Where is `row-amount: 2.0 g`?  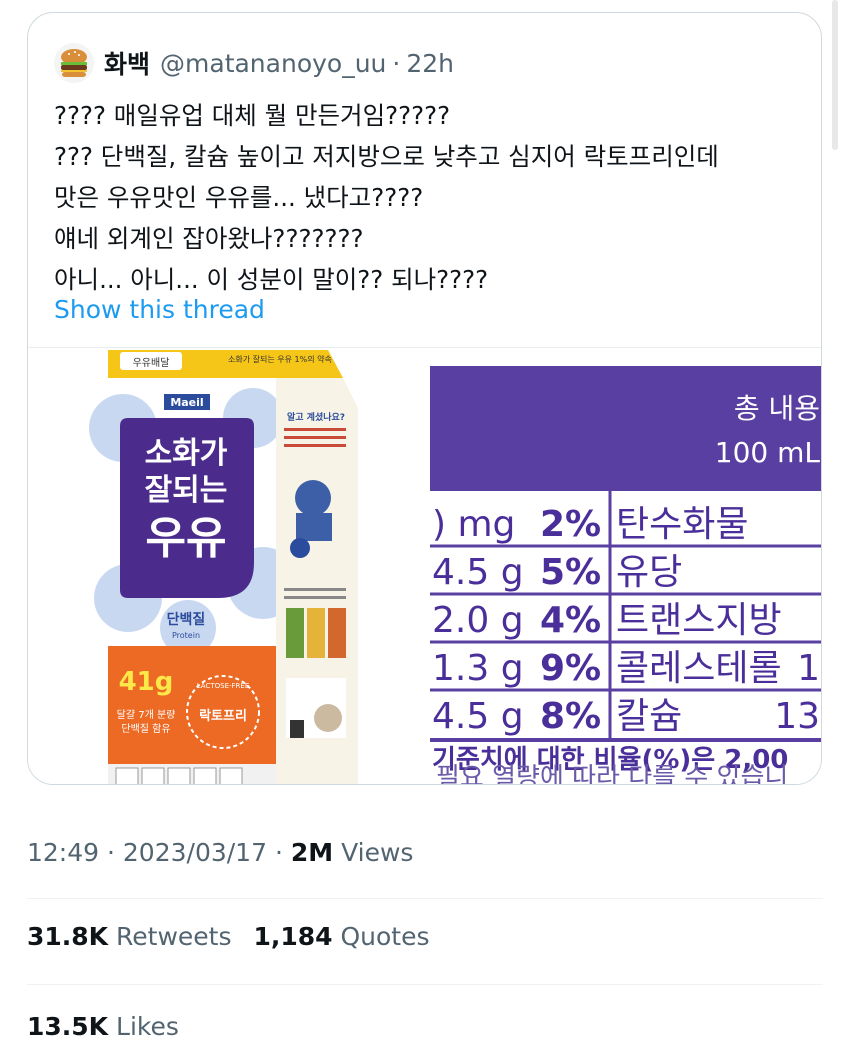
row-amount: 2.0 g is located at coordinates (478, 620).